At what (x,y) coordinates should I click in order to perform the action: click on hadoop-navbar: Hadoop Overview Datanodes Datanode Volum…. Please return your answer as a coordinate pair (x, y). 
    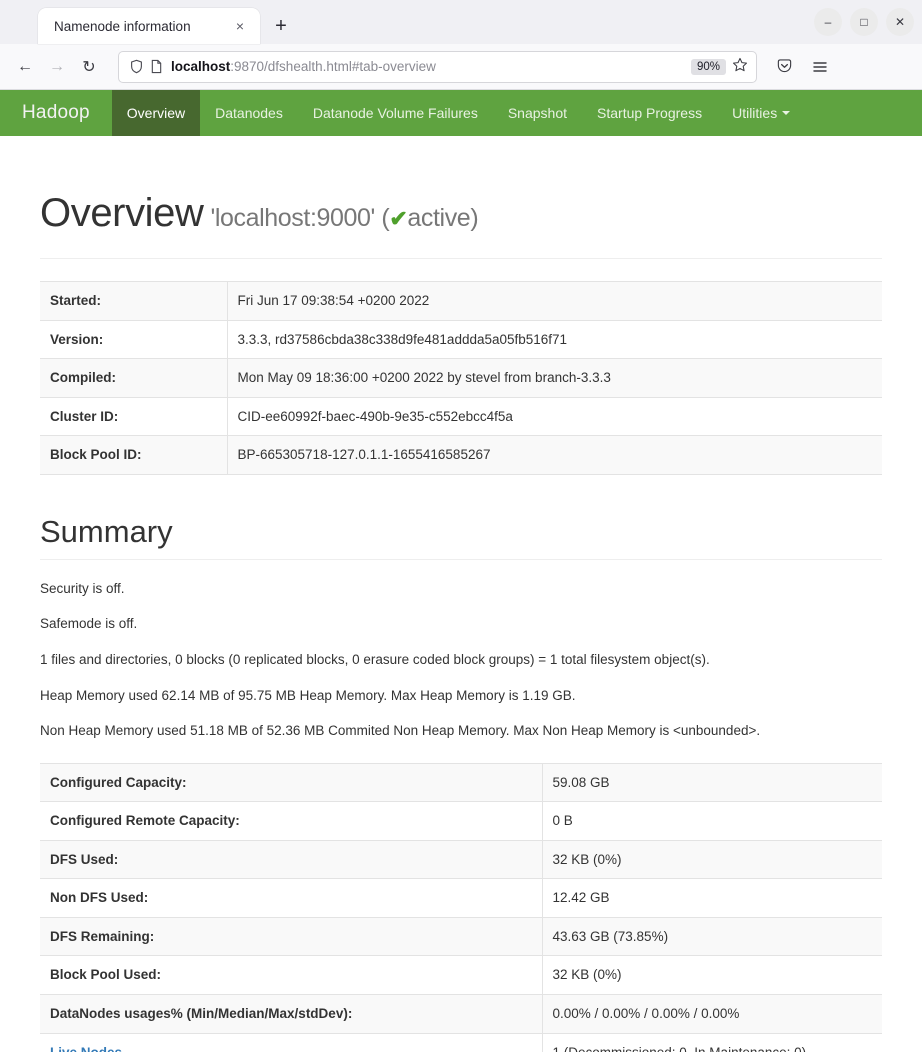
    Looking at the image, I should click on (461, 113).